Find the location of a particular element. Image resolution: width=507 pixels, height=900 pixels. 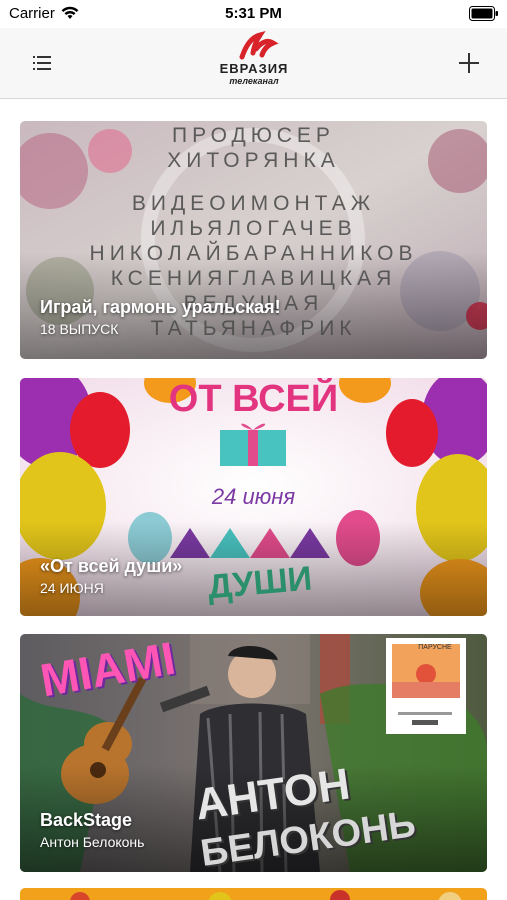

battery-icon is located at coordinates (483, 13).